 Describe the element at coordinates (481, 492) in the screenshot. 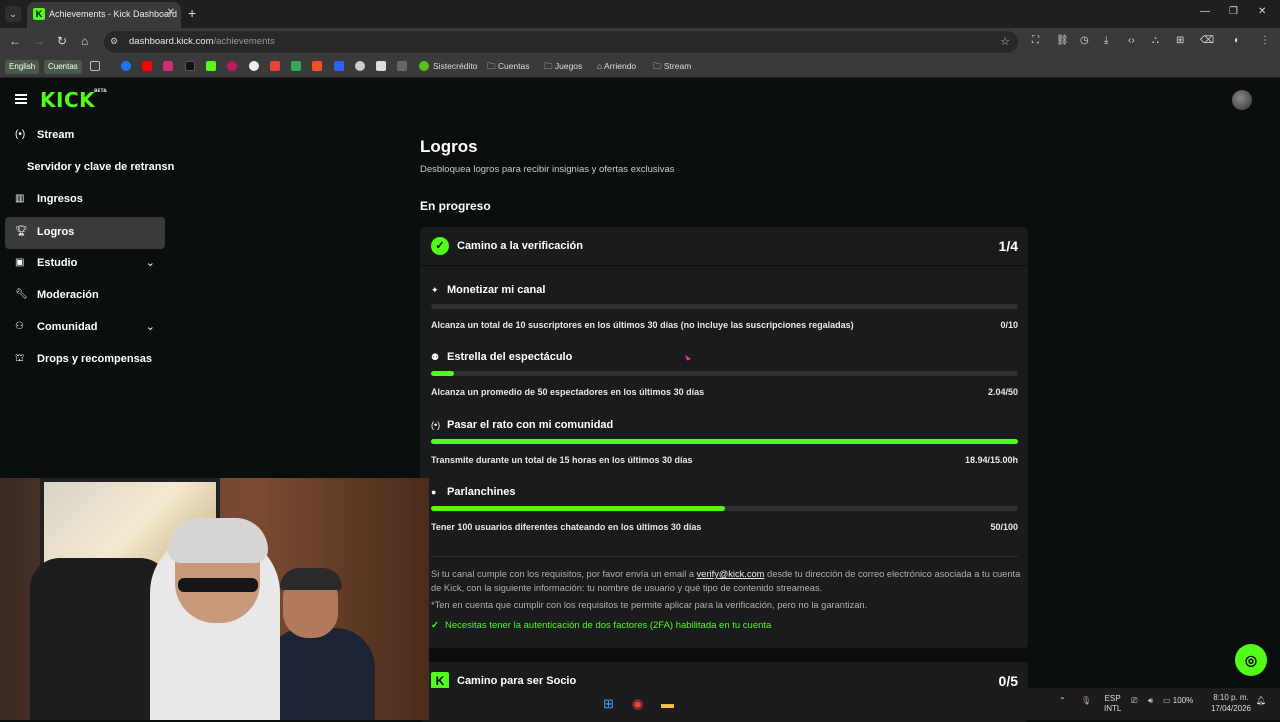

I see `task-name: Parlanchines` at that location.